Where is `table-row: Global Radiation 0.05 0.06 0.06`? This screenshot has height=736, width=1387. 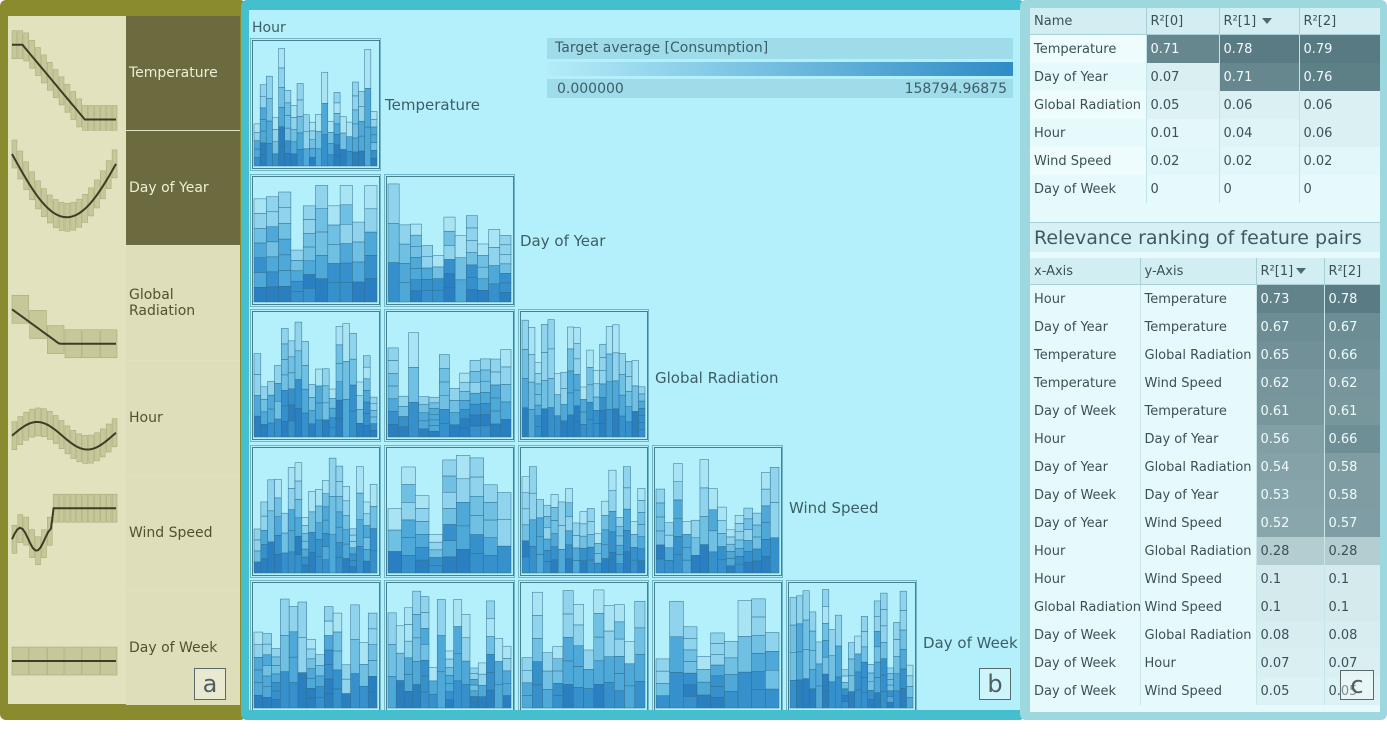
table-row: Global Radiation 0.05 0.06 0.06 is located at coordinates (1205, 105).